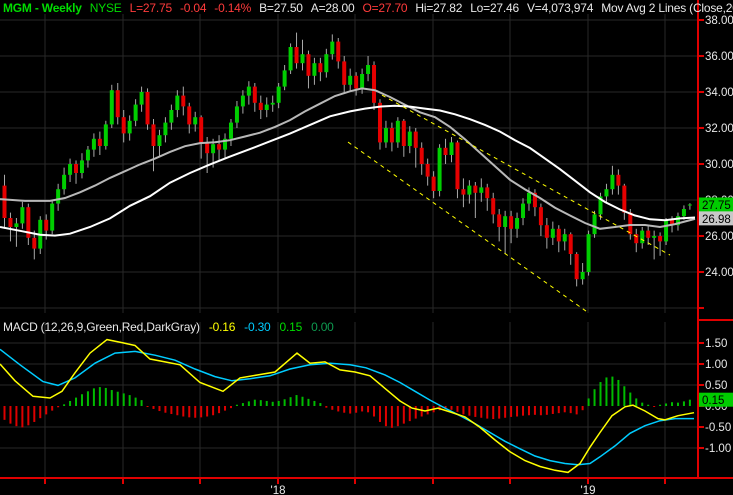  Describe the element at coordinates (355, 486) in the screenshot. I see `time-axis: '18 '19` at that location.